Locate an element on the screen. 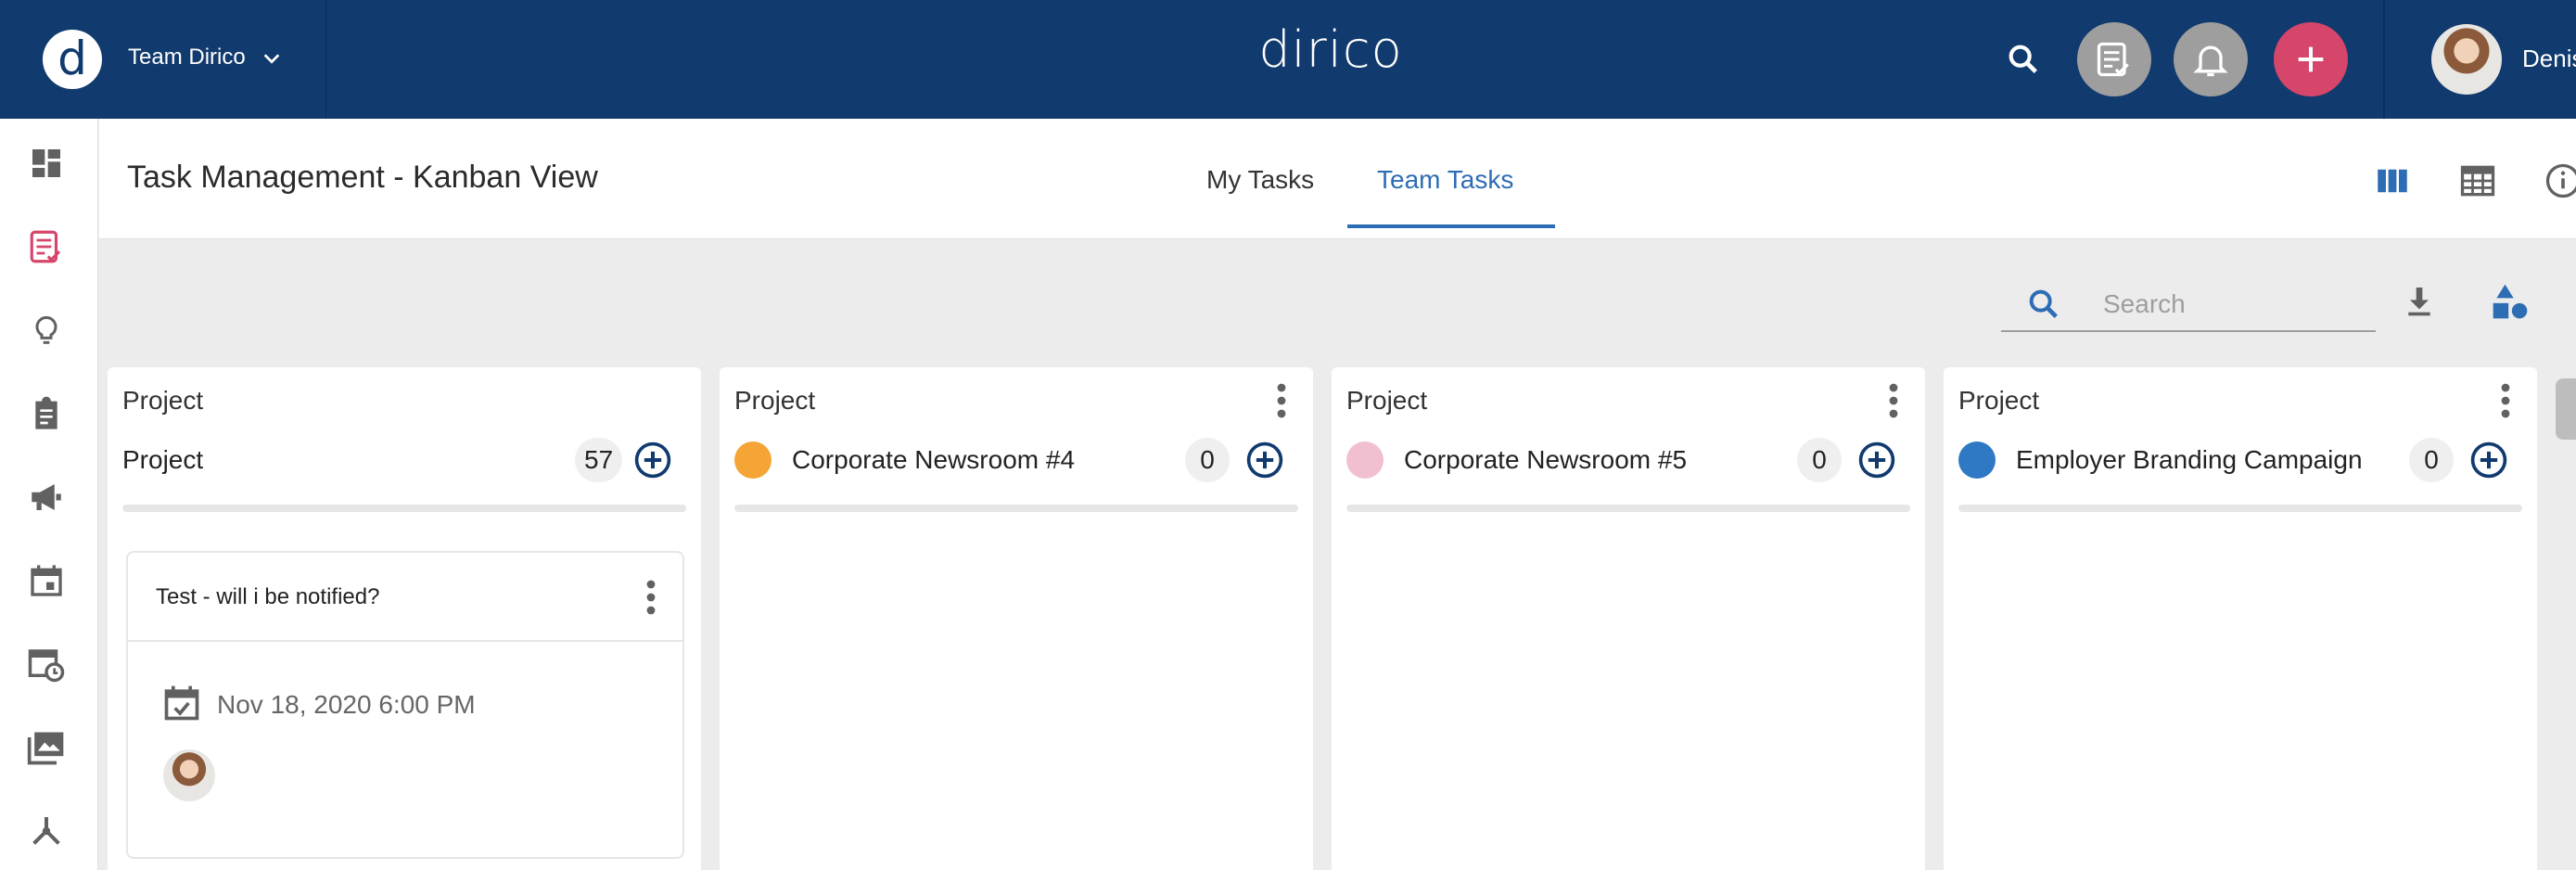 The height and width of the screenshot is (870, 2576). megaphone-icon is located at coordinates (46, 497).